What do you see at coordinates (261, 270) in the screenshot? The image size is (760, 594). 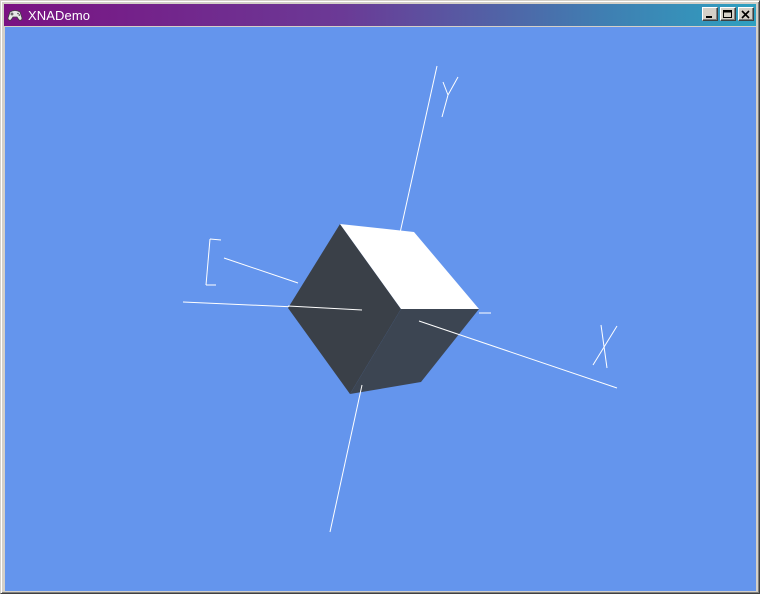 I see `z-axis-line` at bounding box center [261, 270].